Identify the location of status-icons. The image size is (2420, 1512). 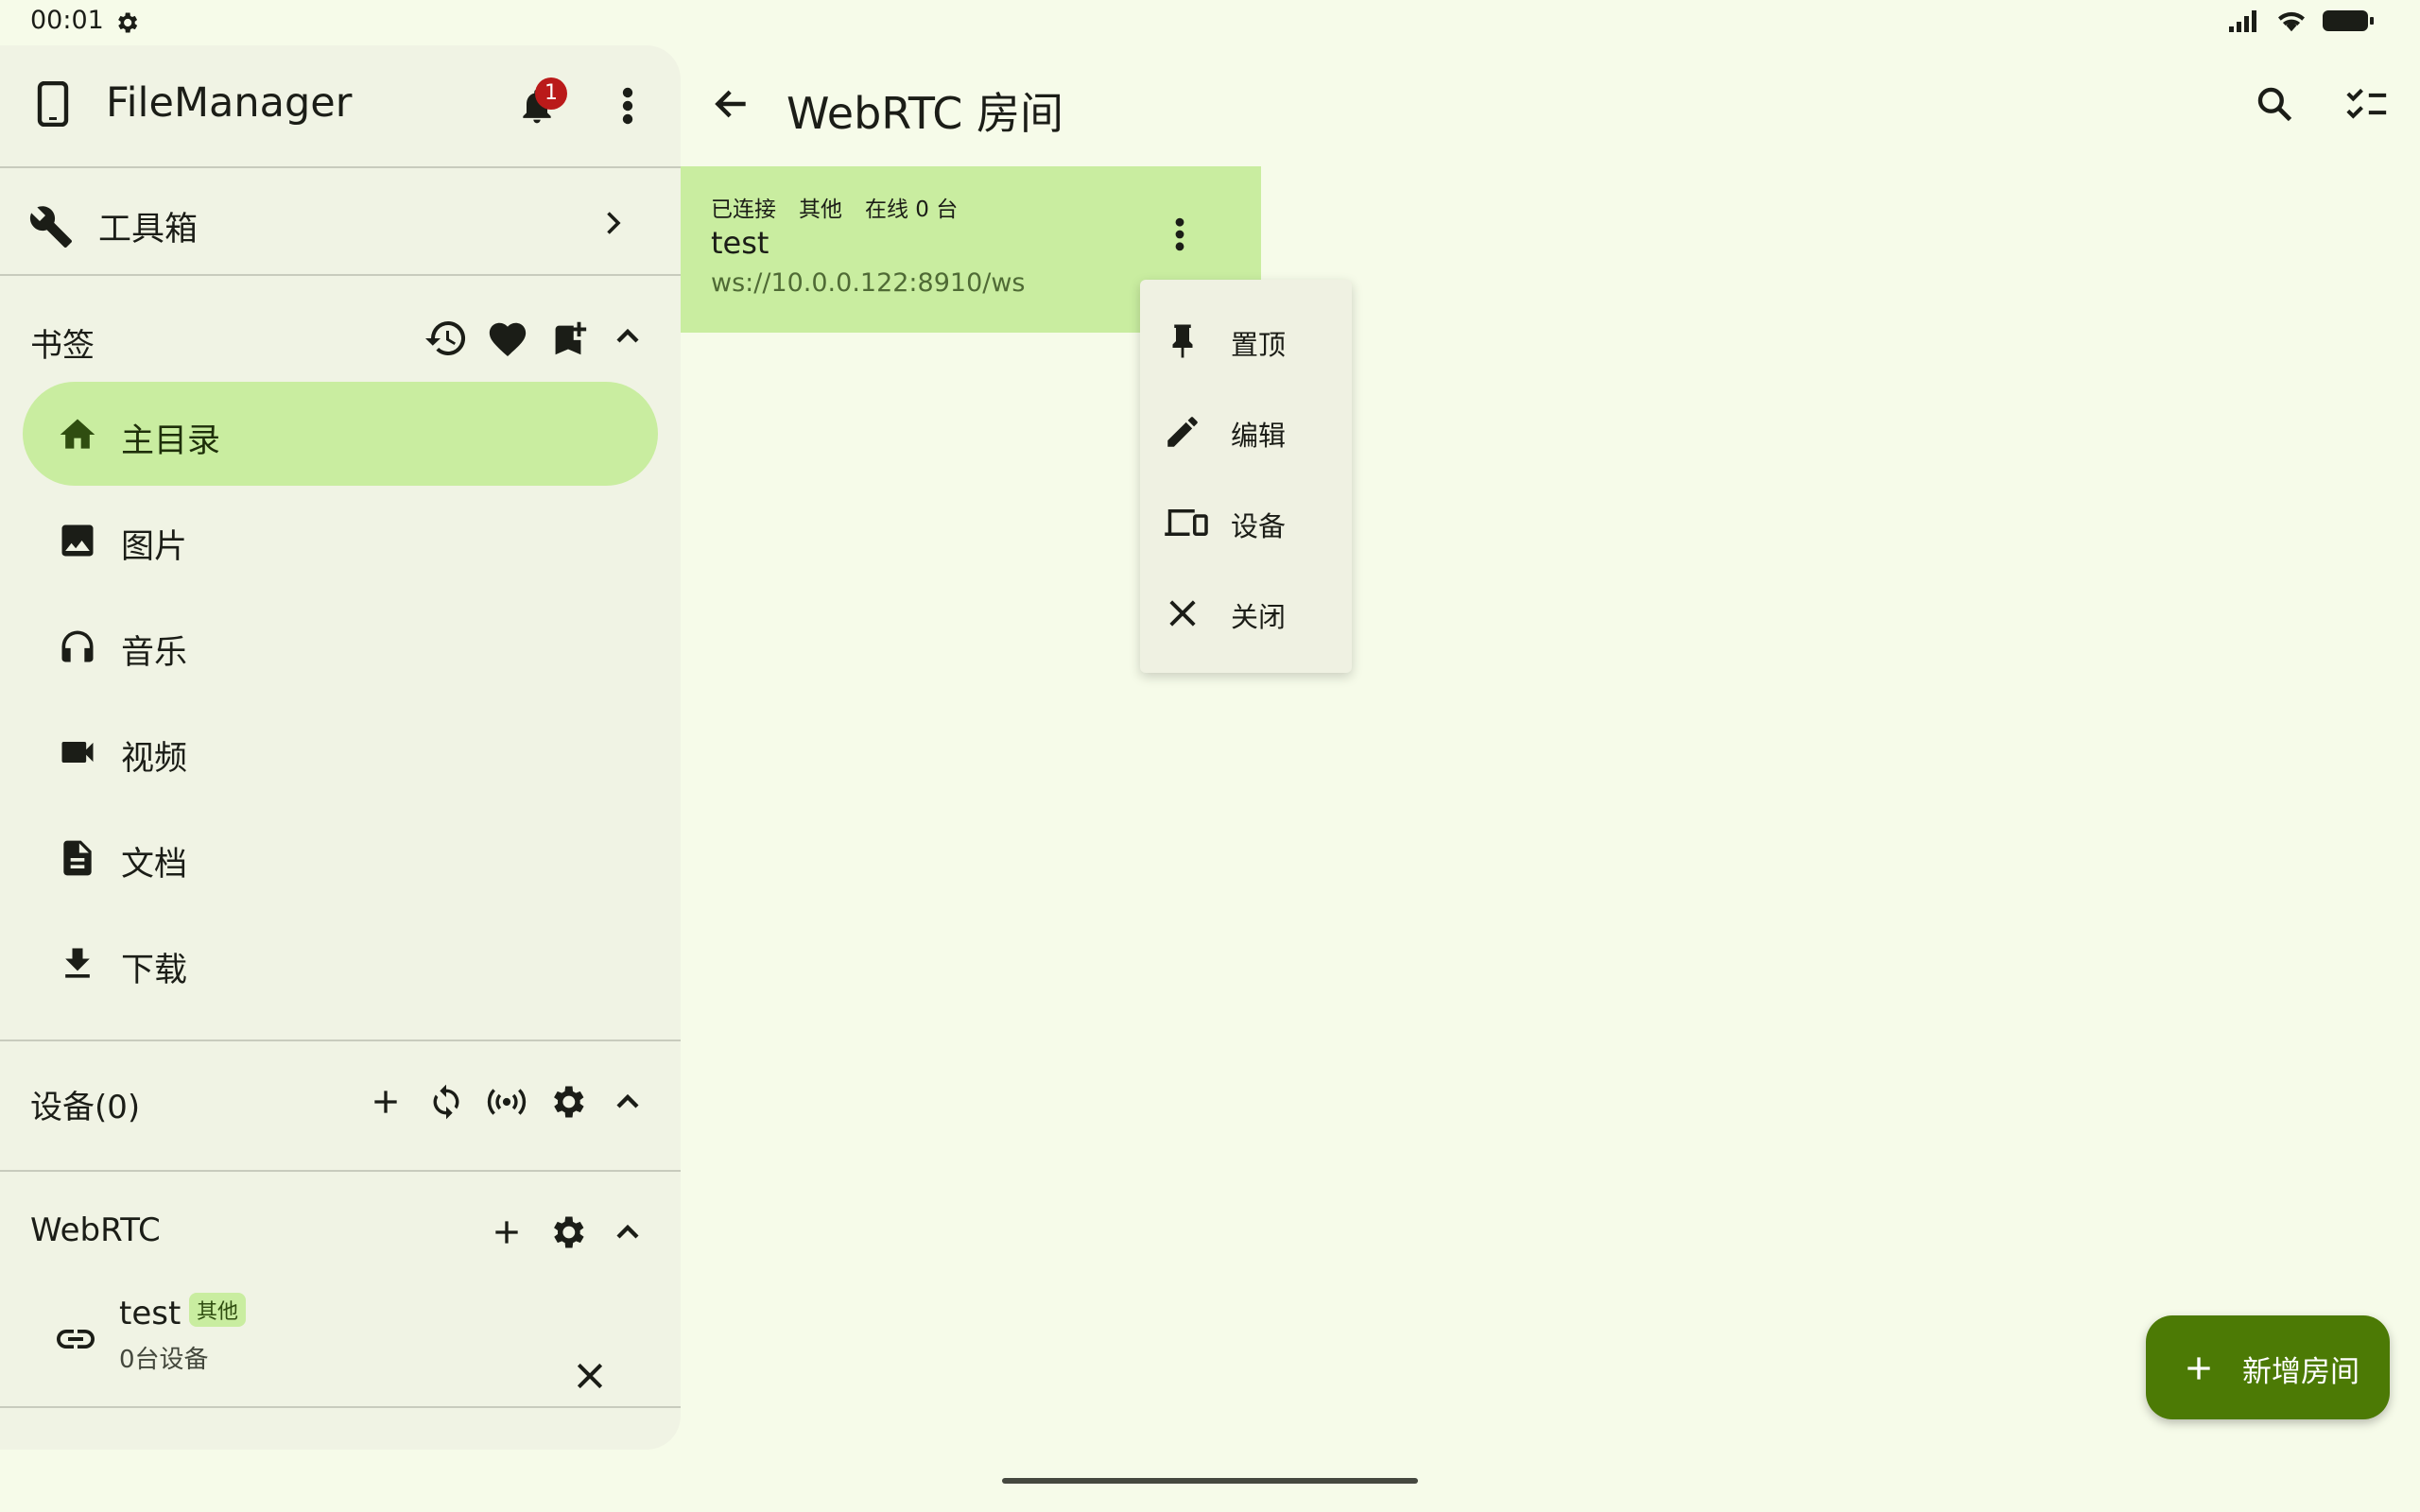
(2301, 21).